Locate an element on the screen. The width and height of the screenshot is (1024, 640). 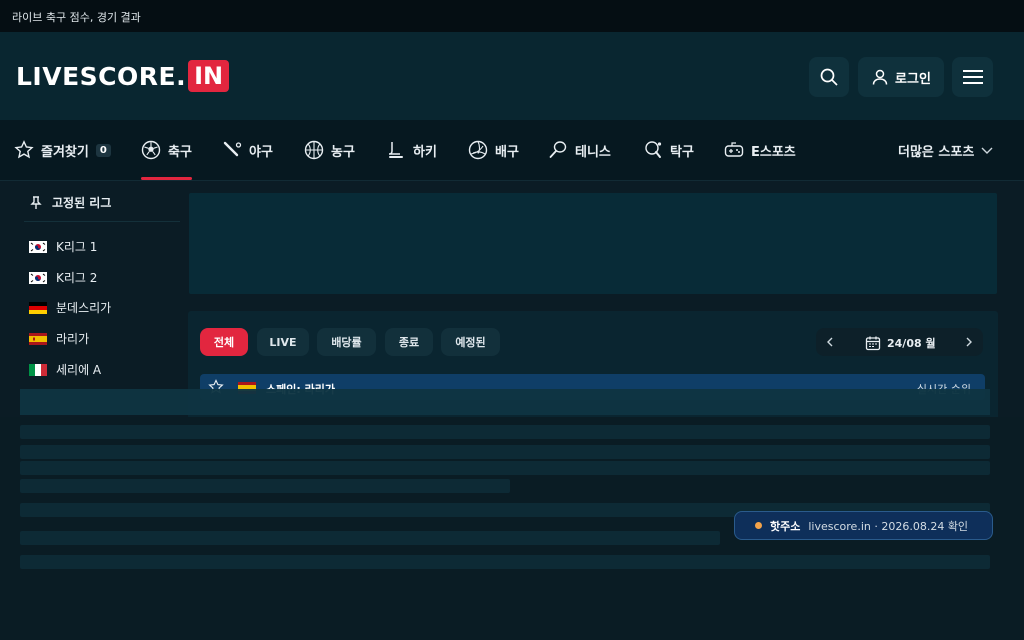
soccer-ball-icon is located at coordinates (151, 150).